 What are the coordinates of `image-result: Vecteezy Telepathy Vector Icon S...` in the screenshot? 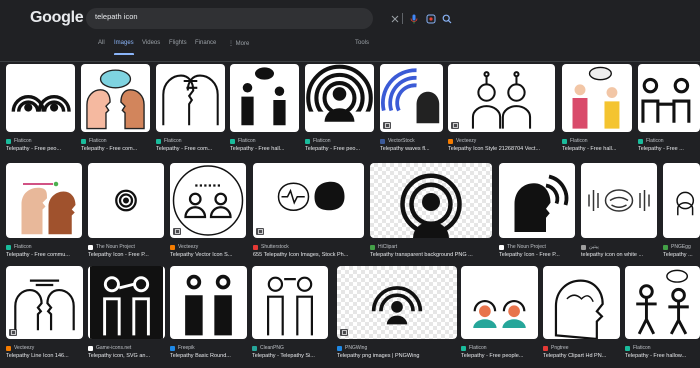 It's located at (208, 212).